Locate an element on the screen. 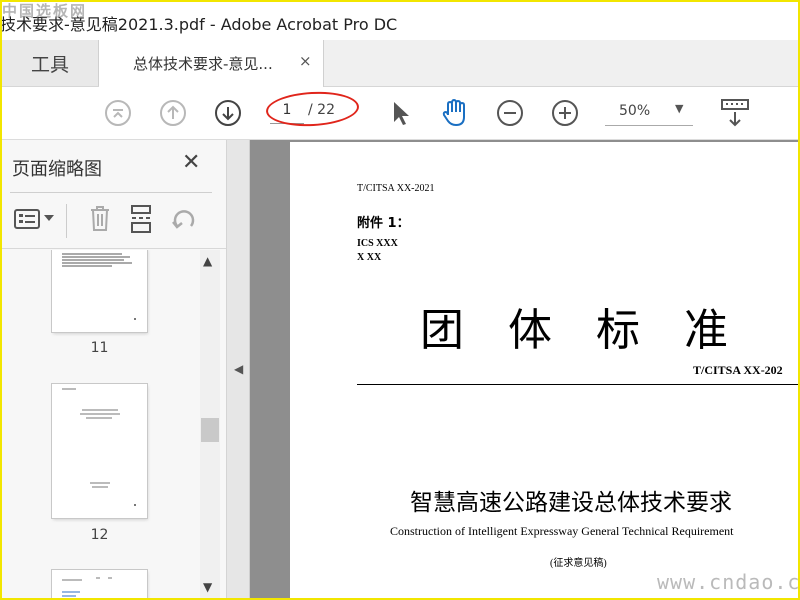 This screenshot has width=800, height=600. first-page-icon is located at coordinates (118, 113).